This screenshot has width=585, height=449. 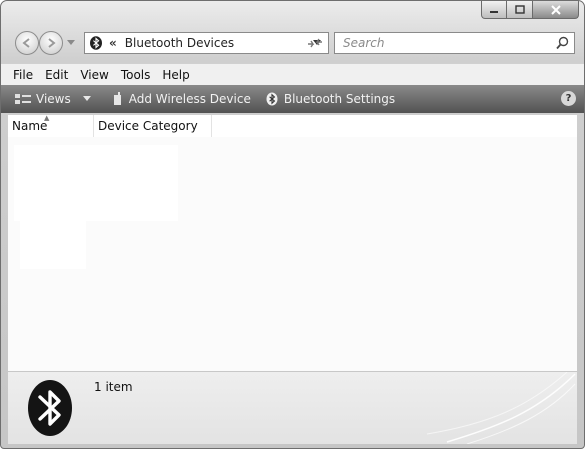 What do you see at coordinates (56, 75) in the screenshot?
I see `menu-edit: Edit` at bounding box center [56, 75].